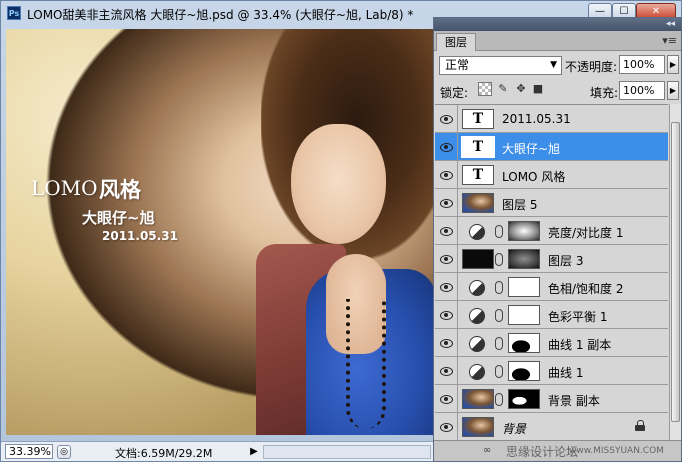 The height and width of the screenshot is (462, 682). What do you see at coordinates (586, 288) in the screenshot?
I see `layer-name: 色相/饱和度 2` at bounding box center [586, 288].